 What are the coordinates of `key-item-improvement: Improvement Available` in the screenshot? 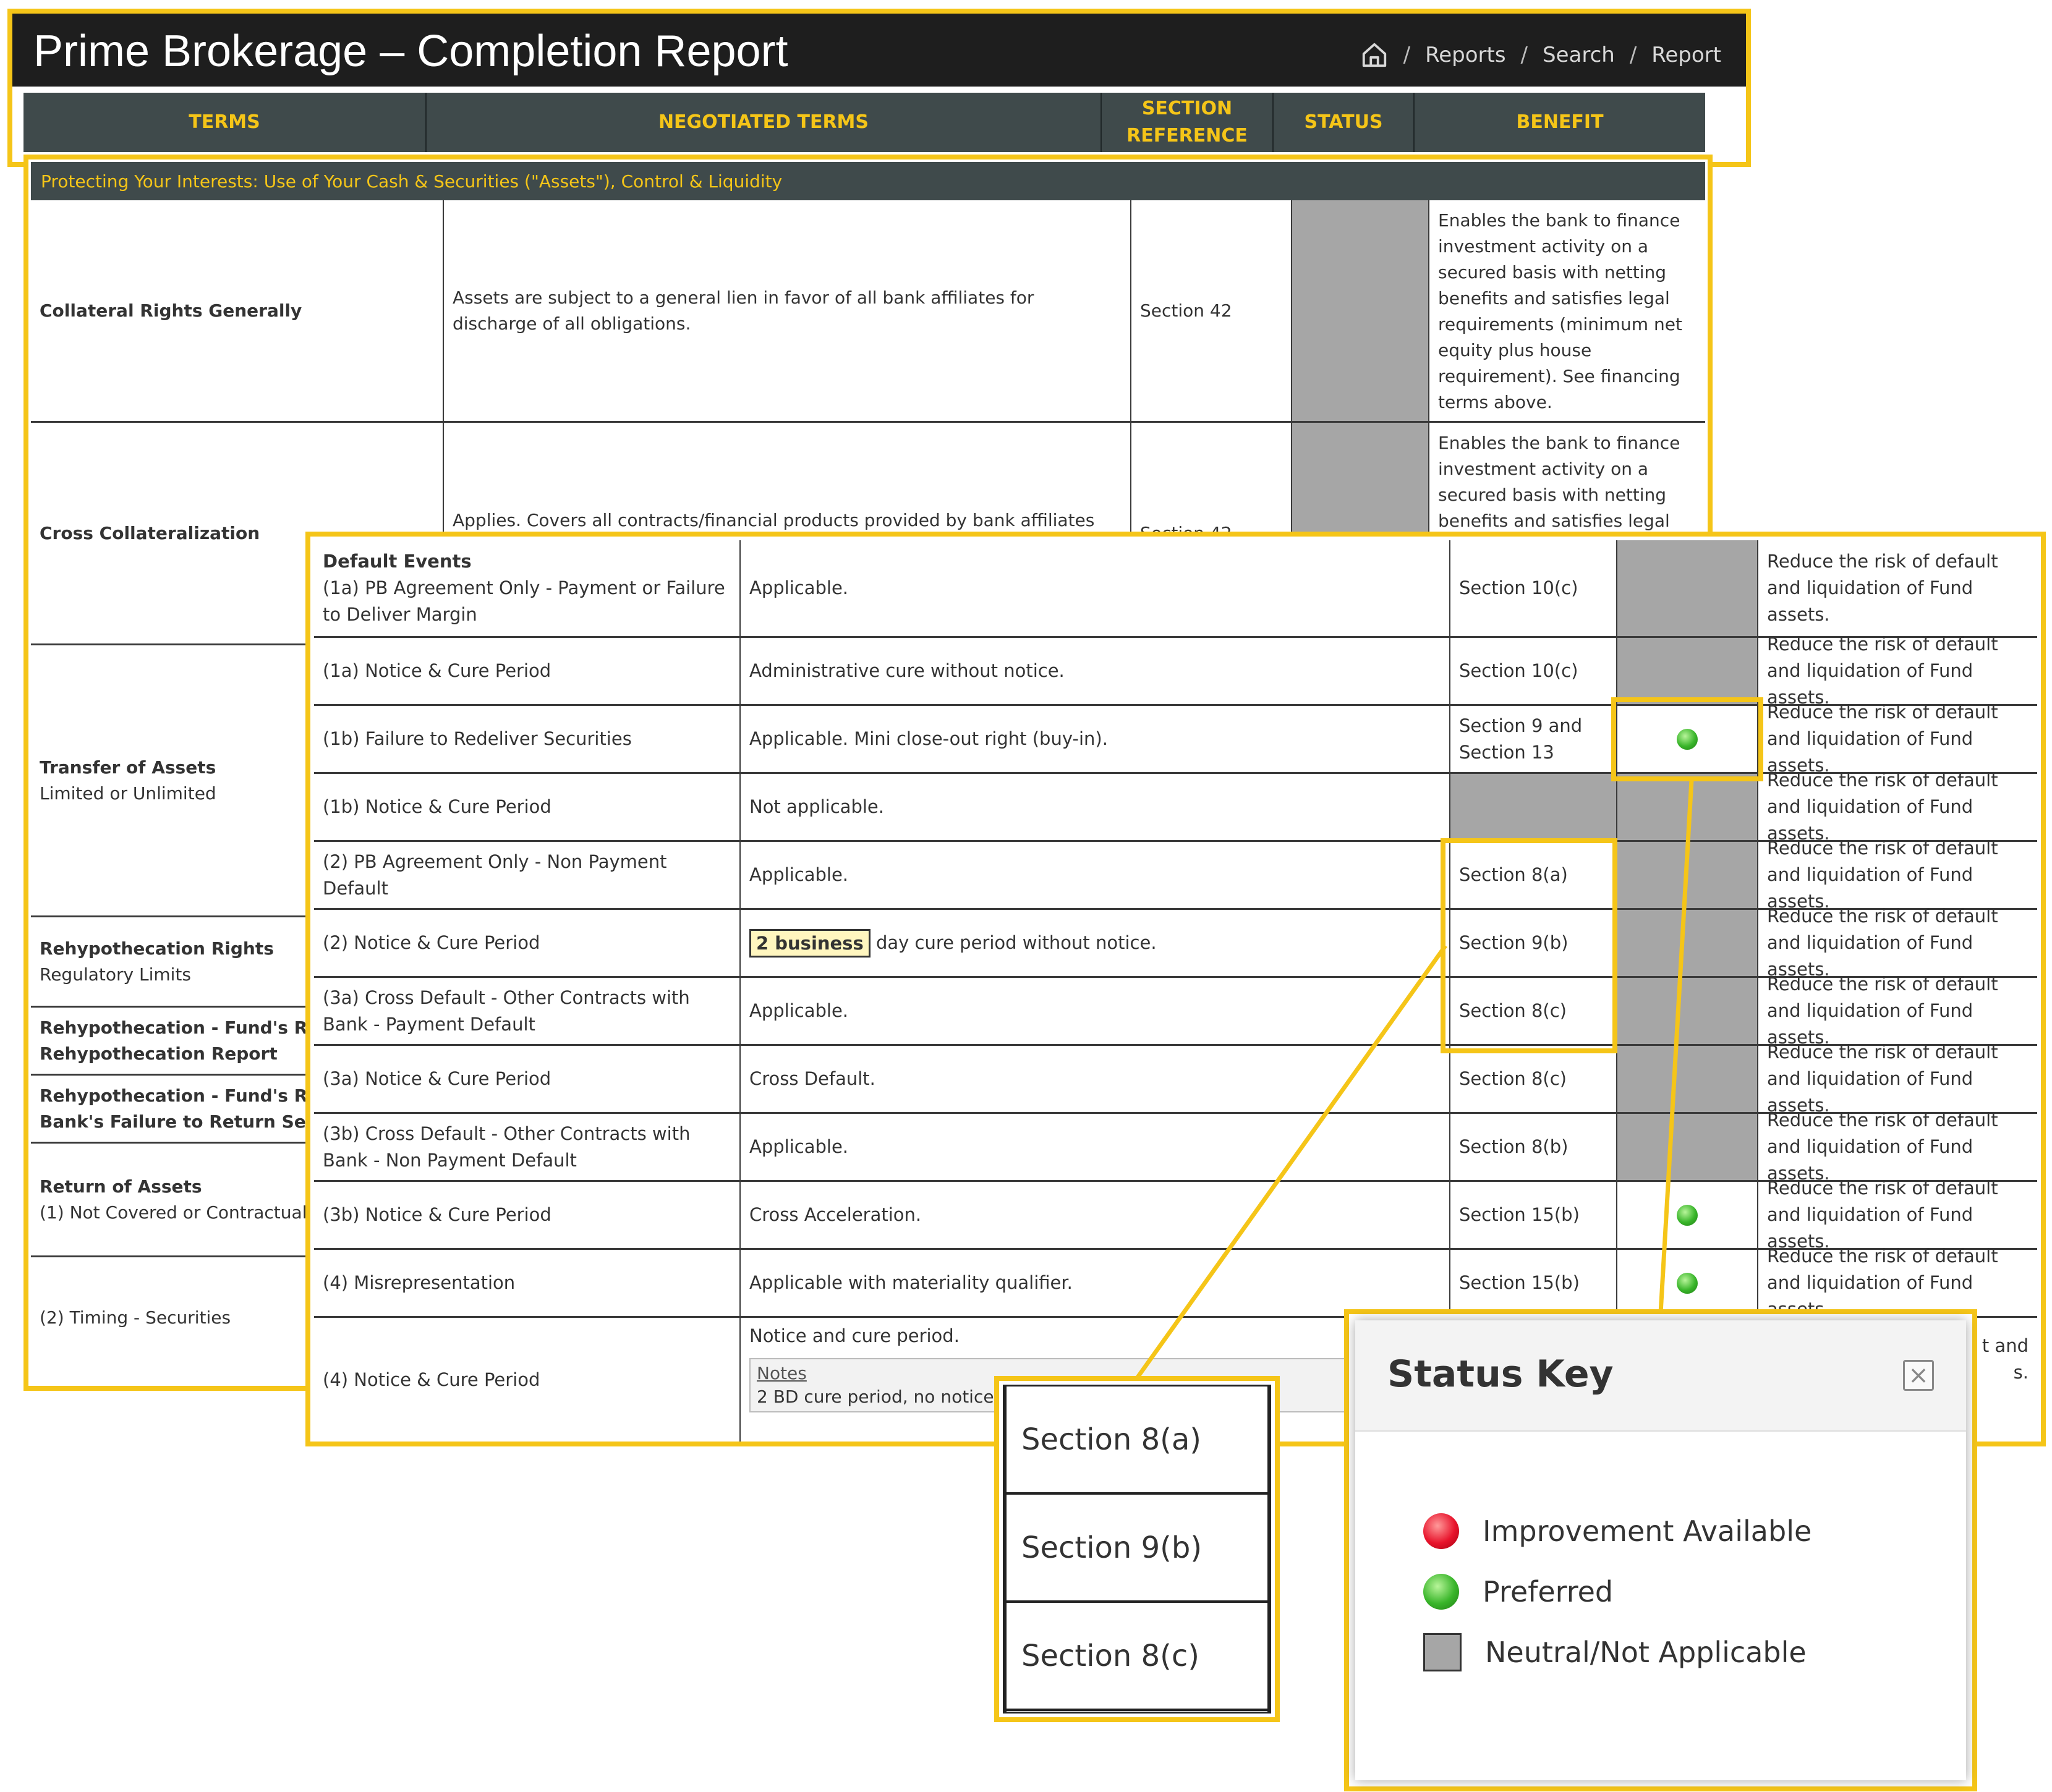 It's located at (1617, 1531).